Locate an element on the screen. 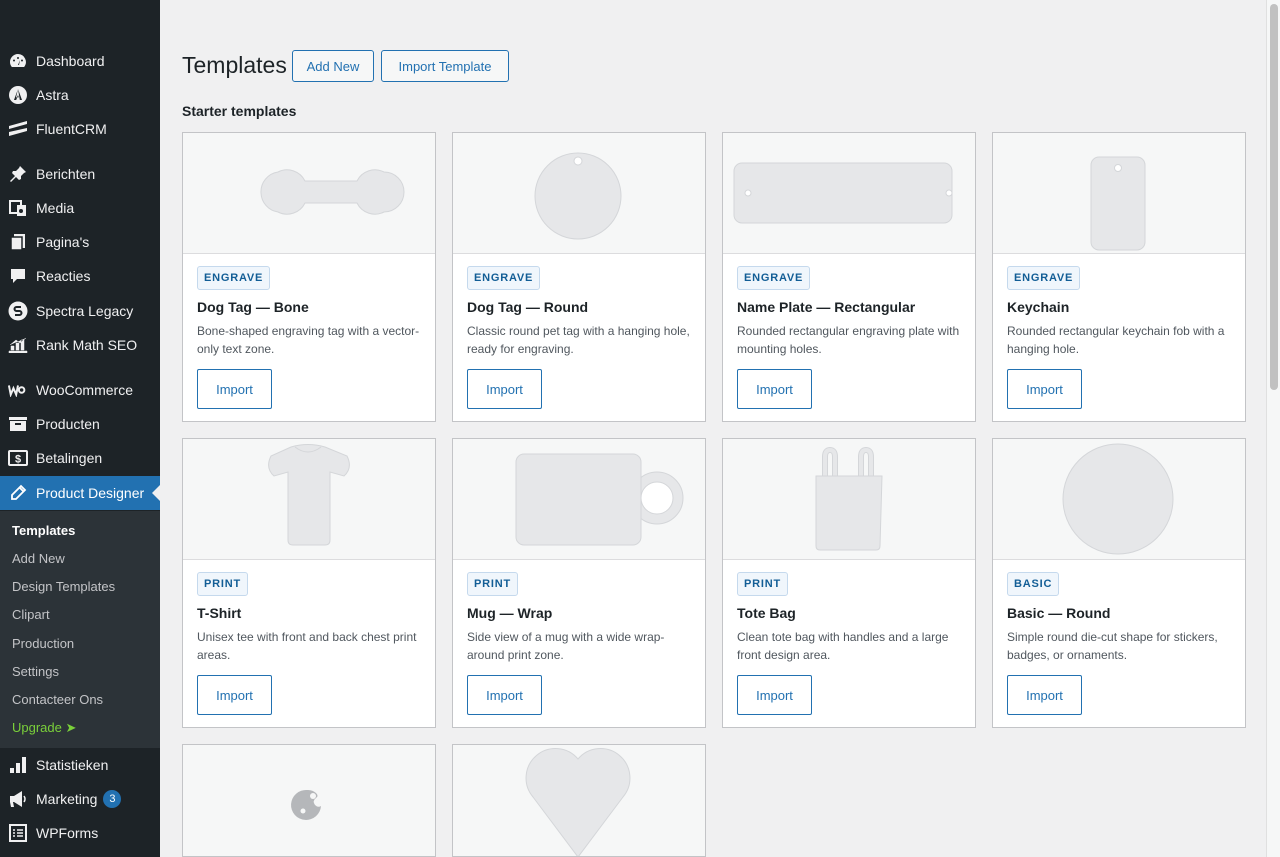 The width and height of the screenshot is (1280, 857). menu-label: Rank Math SEO is located at coordinates (87, 345).